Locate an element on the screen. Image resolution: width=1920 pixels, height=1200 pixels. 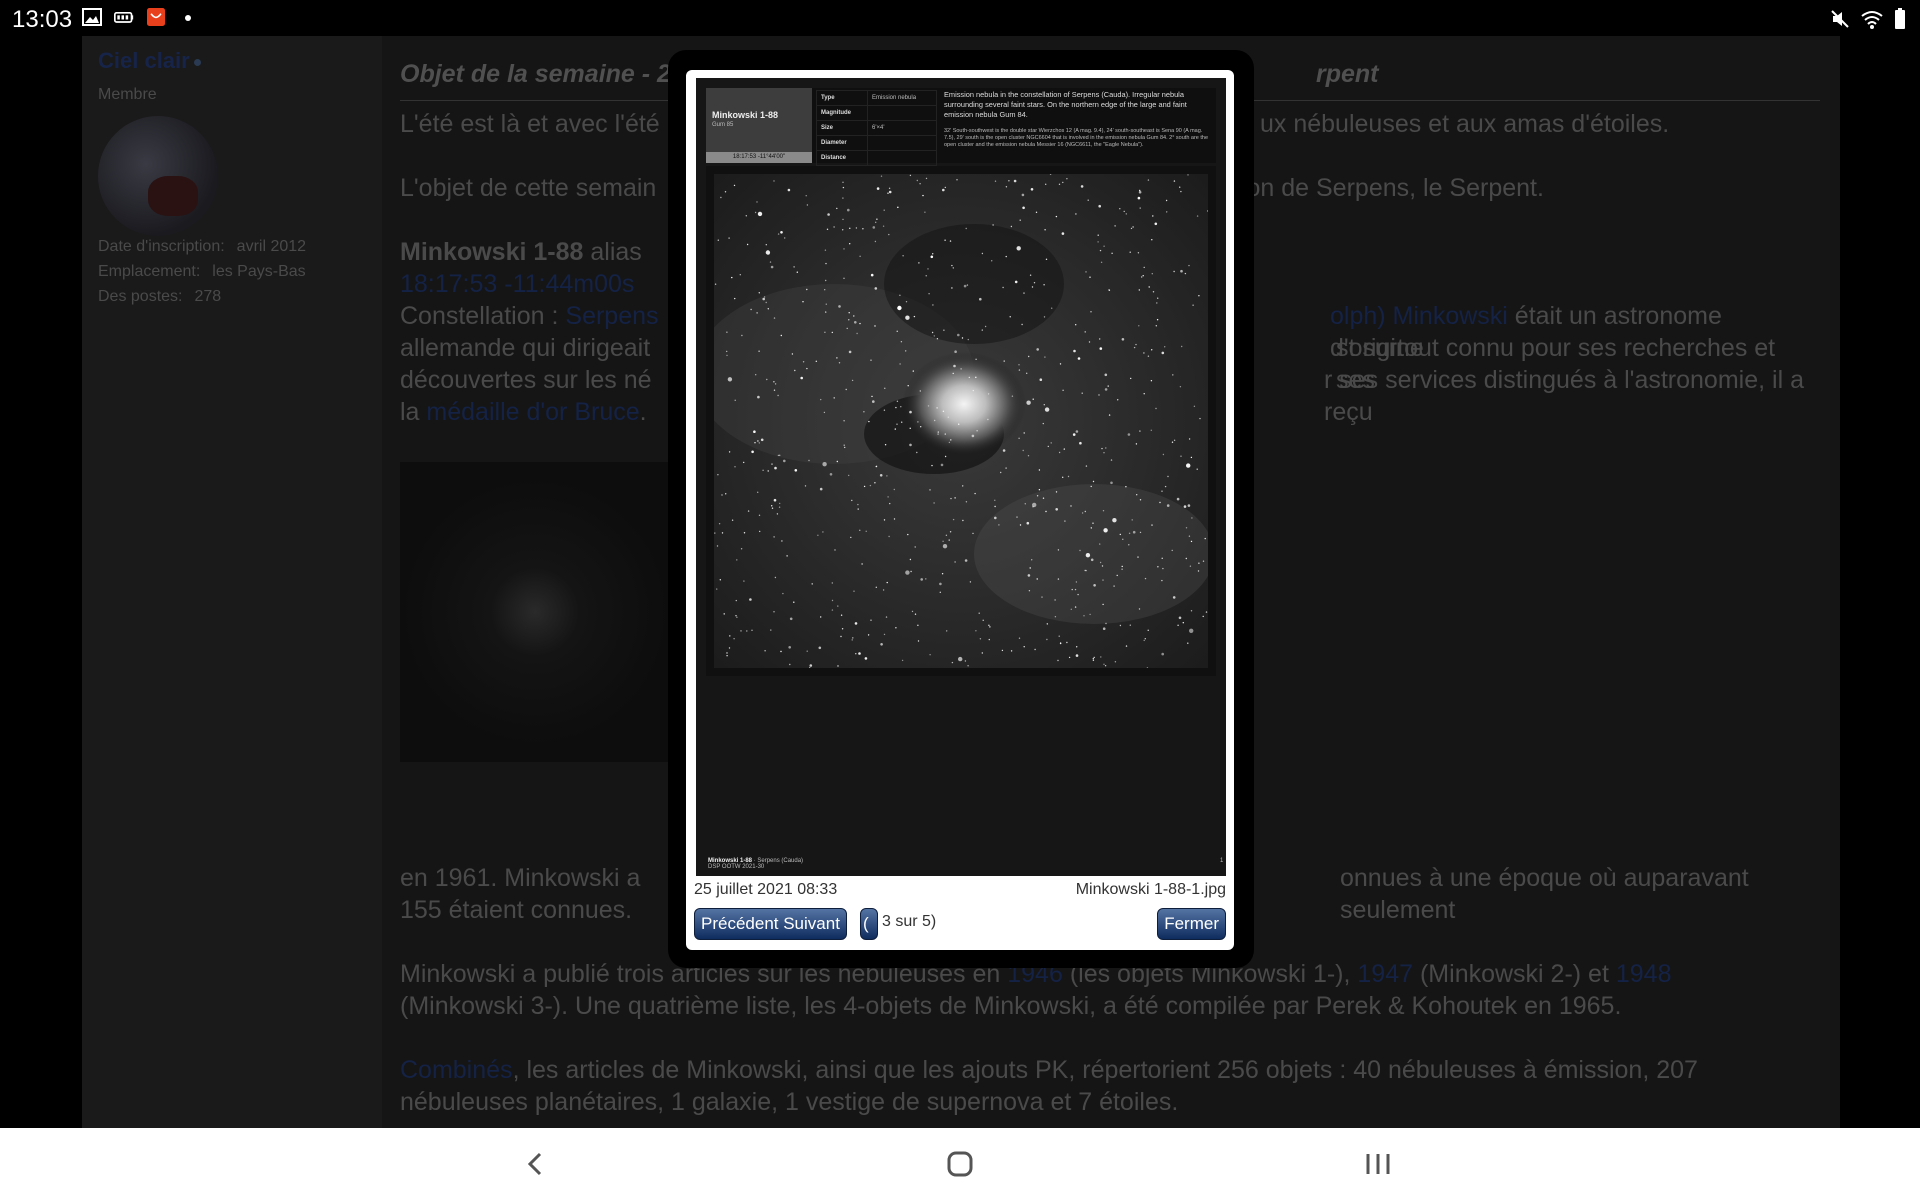
paragraph-intro-start: L'été est là et avec l'été is located at coordinates (530, 124).